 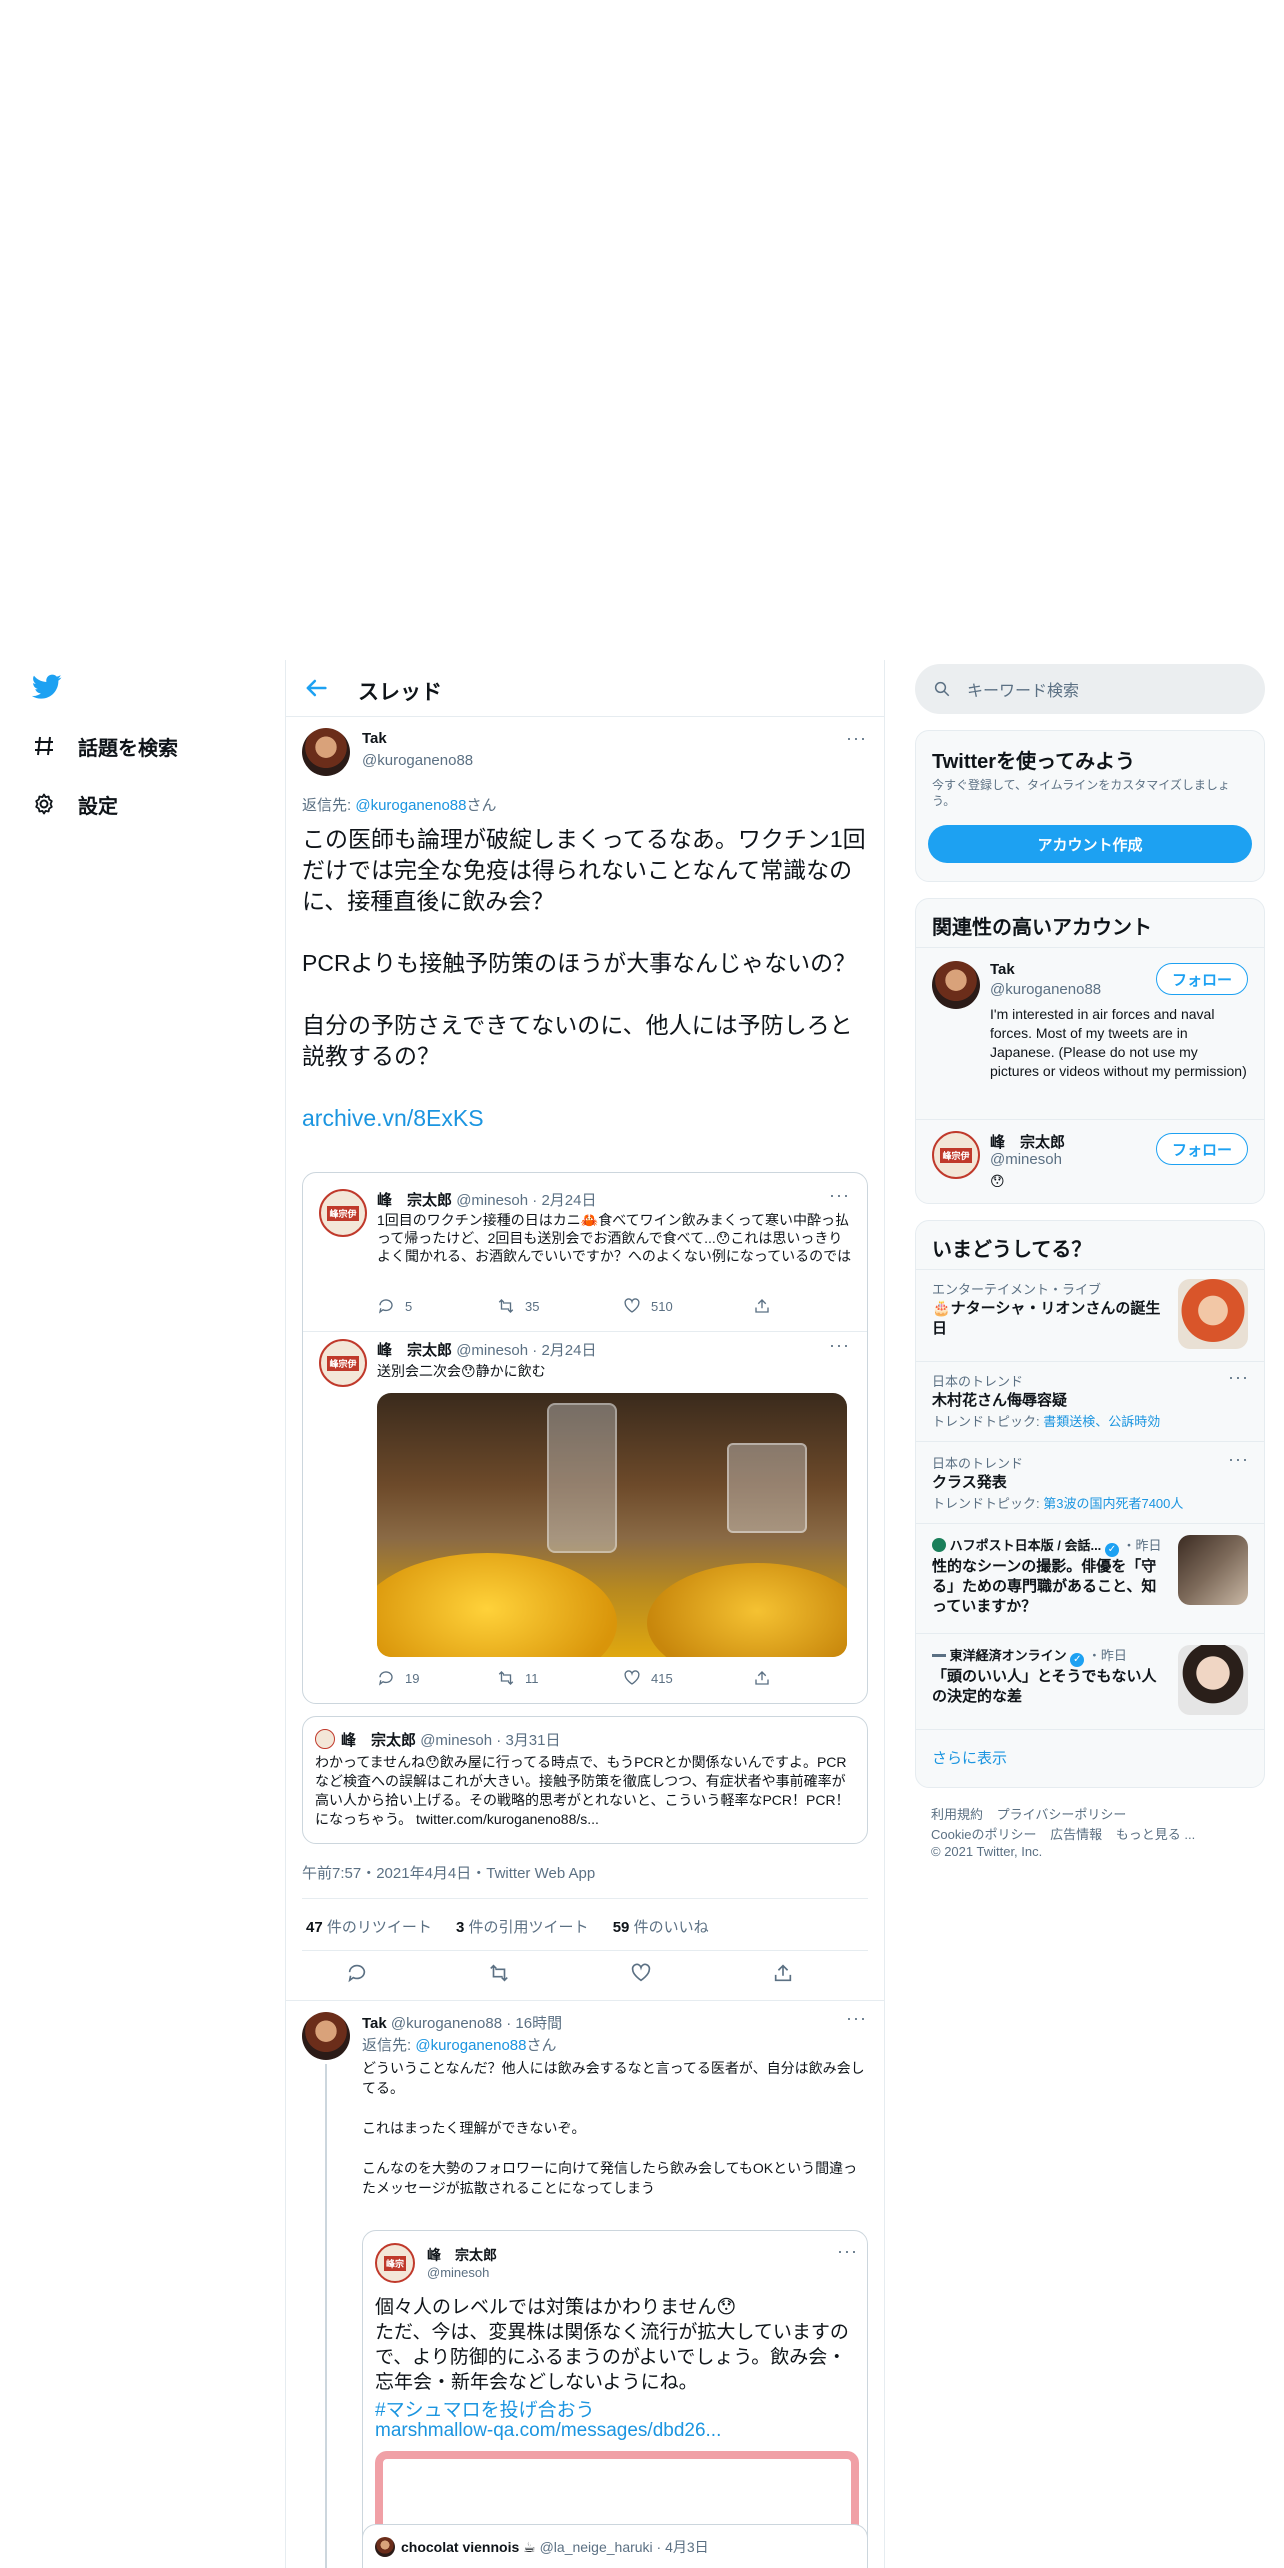 I want to click on quoted-author-handle: @minesoh · 2月24日, so click(x=526, y=1200).